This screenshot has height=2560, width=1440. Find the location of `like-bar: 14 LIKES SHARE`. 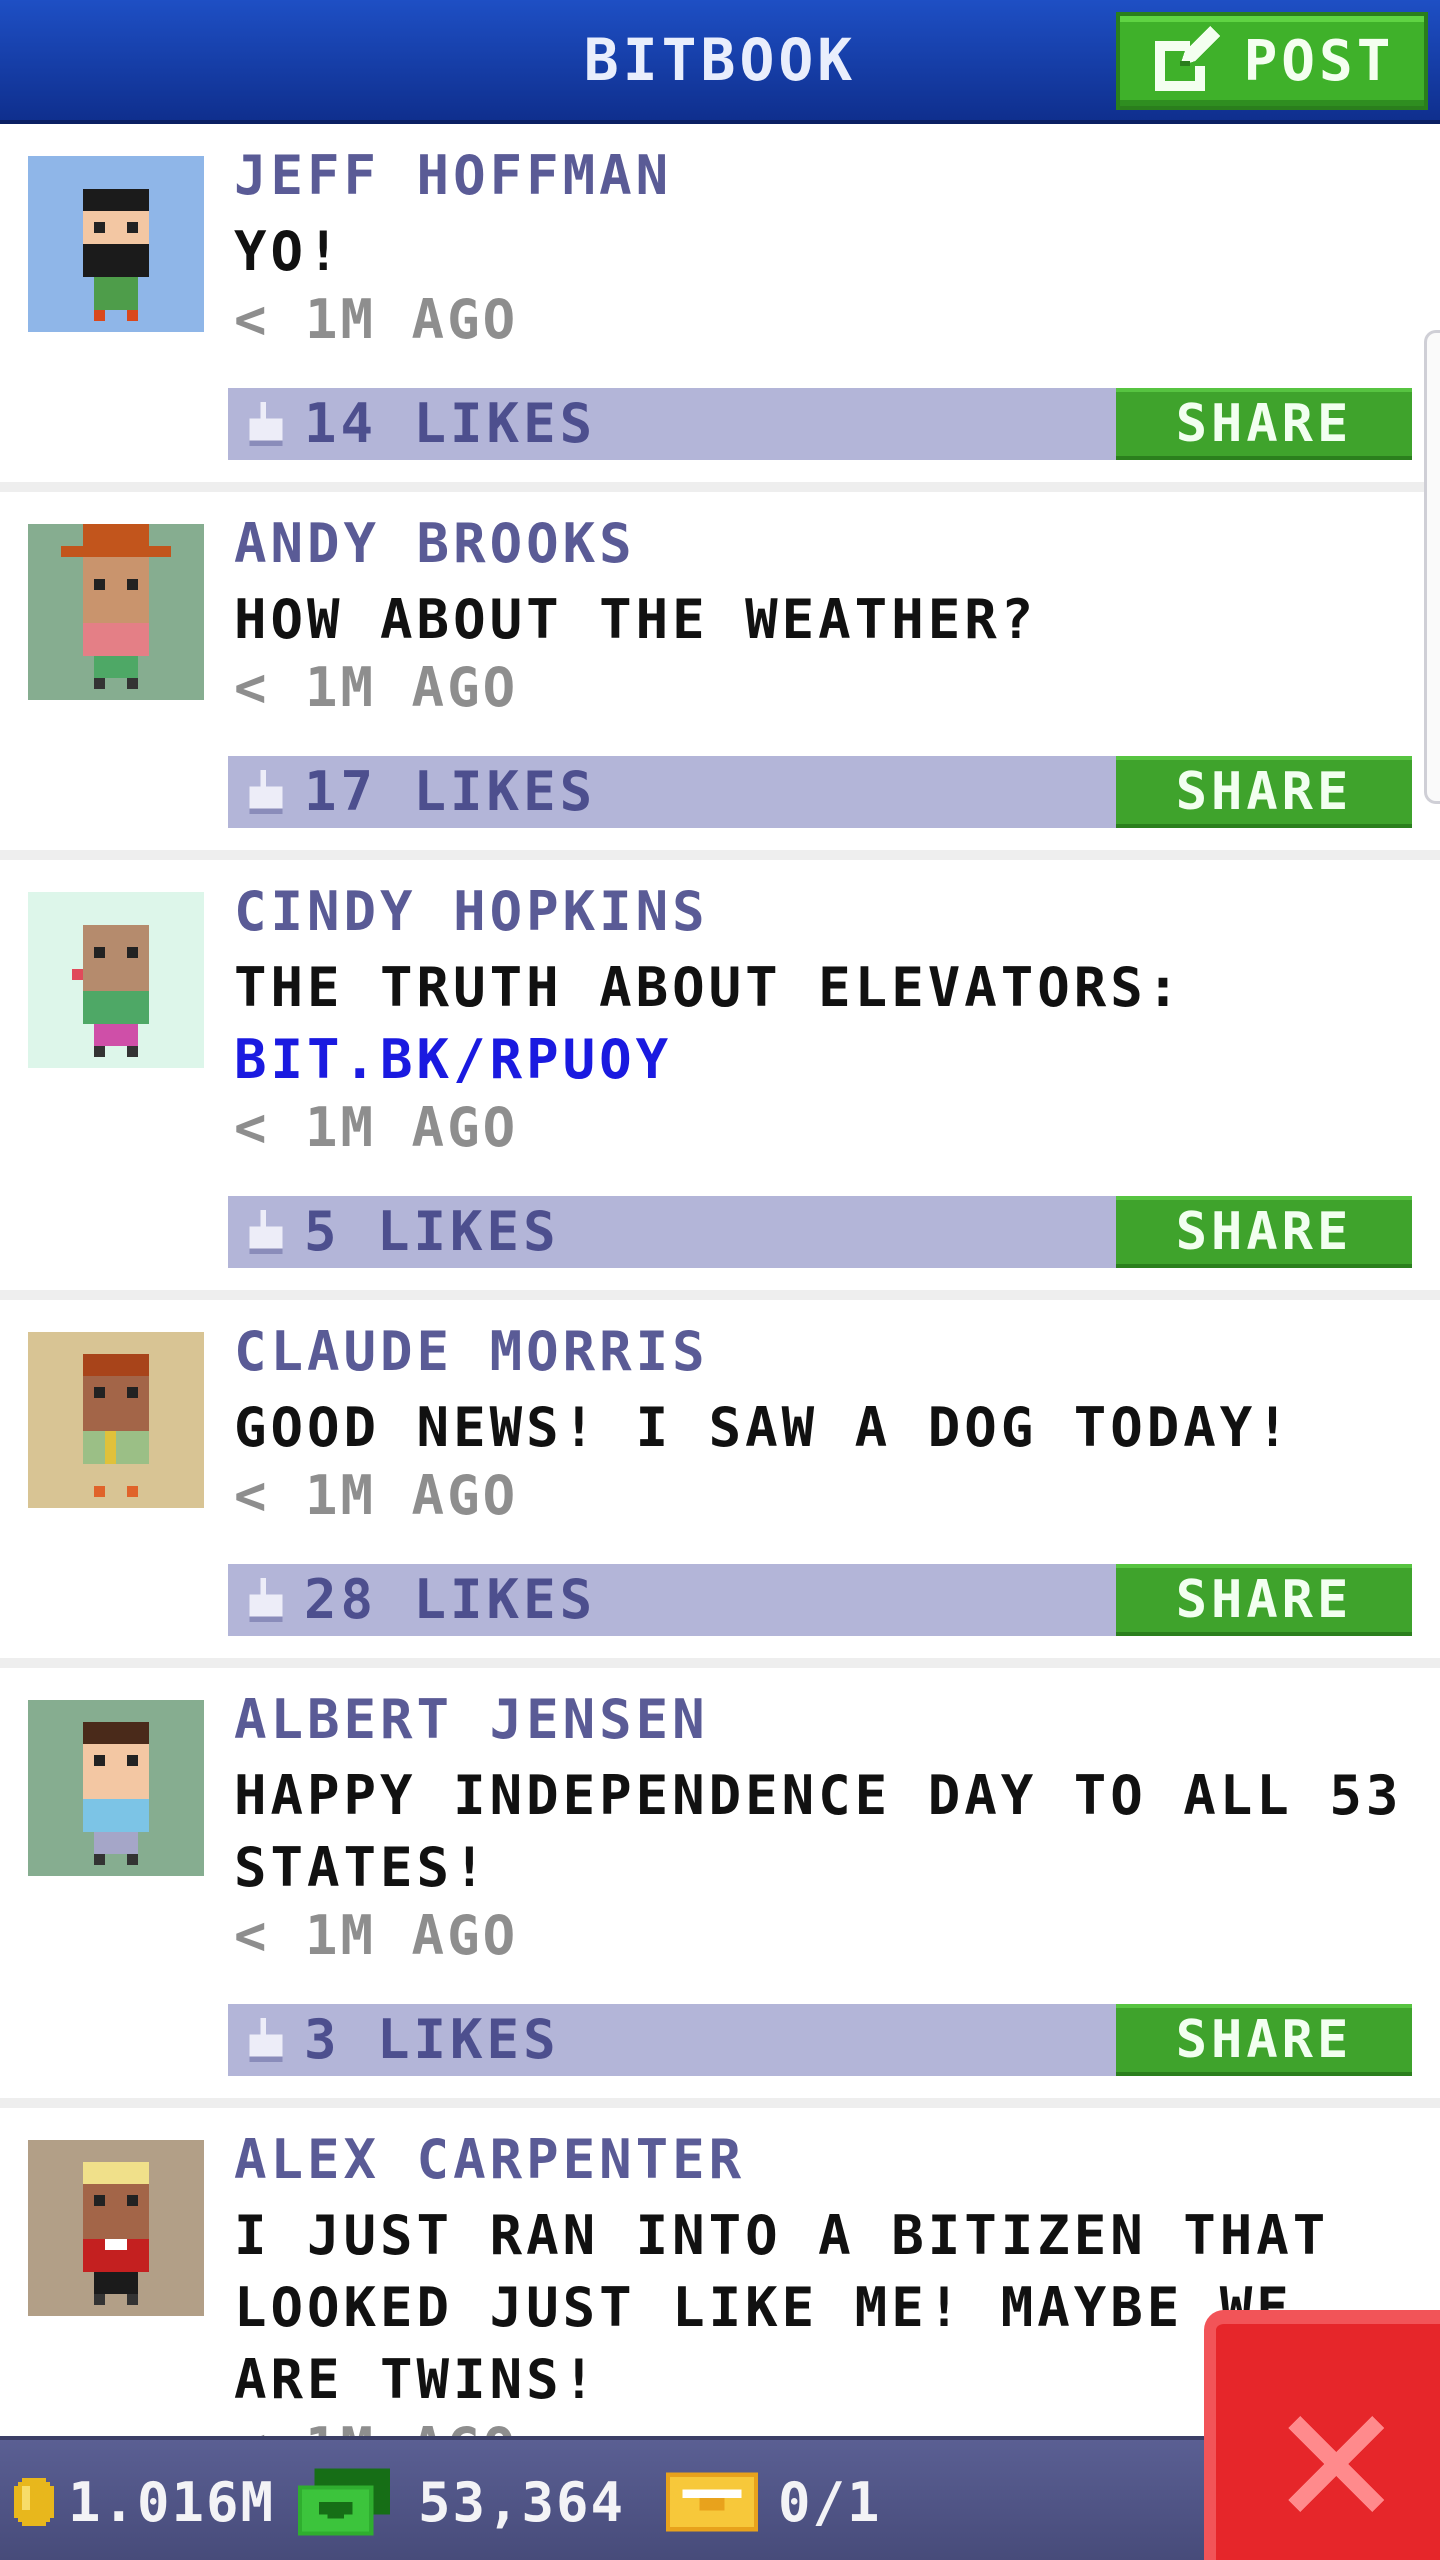

like-bar: 14 LIKES SHARE is located at coordinates (820, 424).